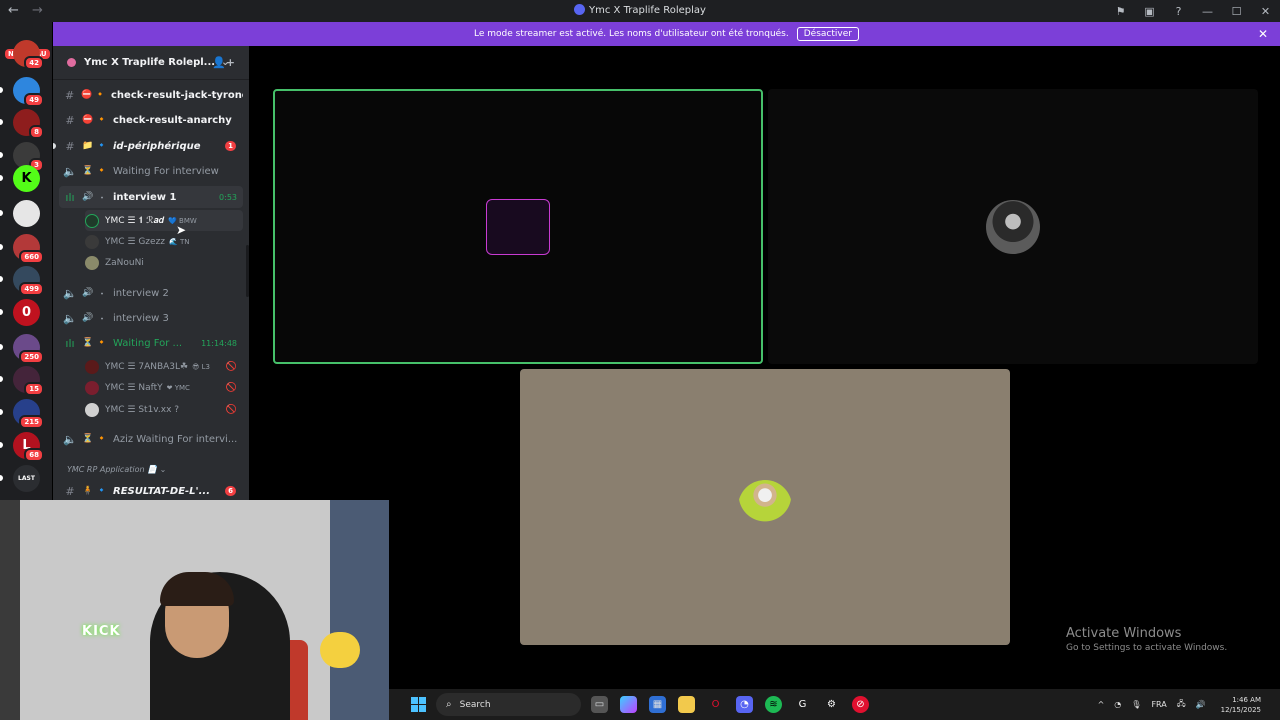  What do you see at coordinates (773, 704) in the screenshot?
I see `spotify-icon: ≋` at bounding box center [773, 704].